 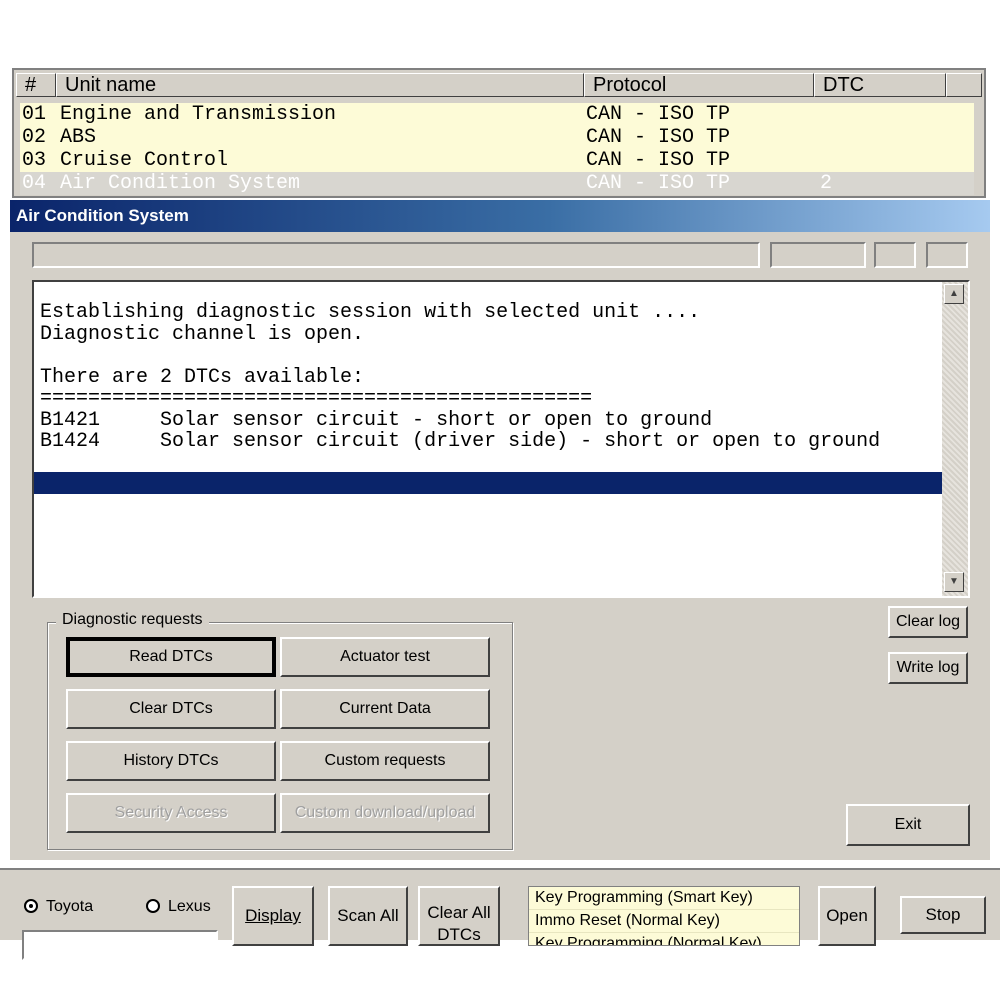 What do you see at coordinates (954, 294) in the screenshot?
I see `scroll-up-icon: ▲` at bounding box center [954, 294].